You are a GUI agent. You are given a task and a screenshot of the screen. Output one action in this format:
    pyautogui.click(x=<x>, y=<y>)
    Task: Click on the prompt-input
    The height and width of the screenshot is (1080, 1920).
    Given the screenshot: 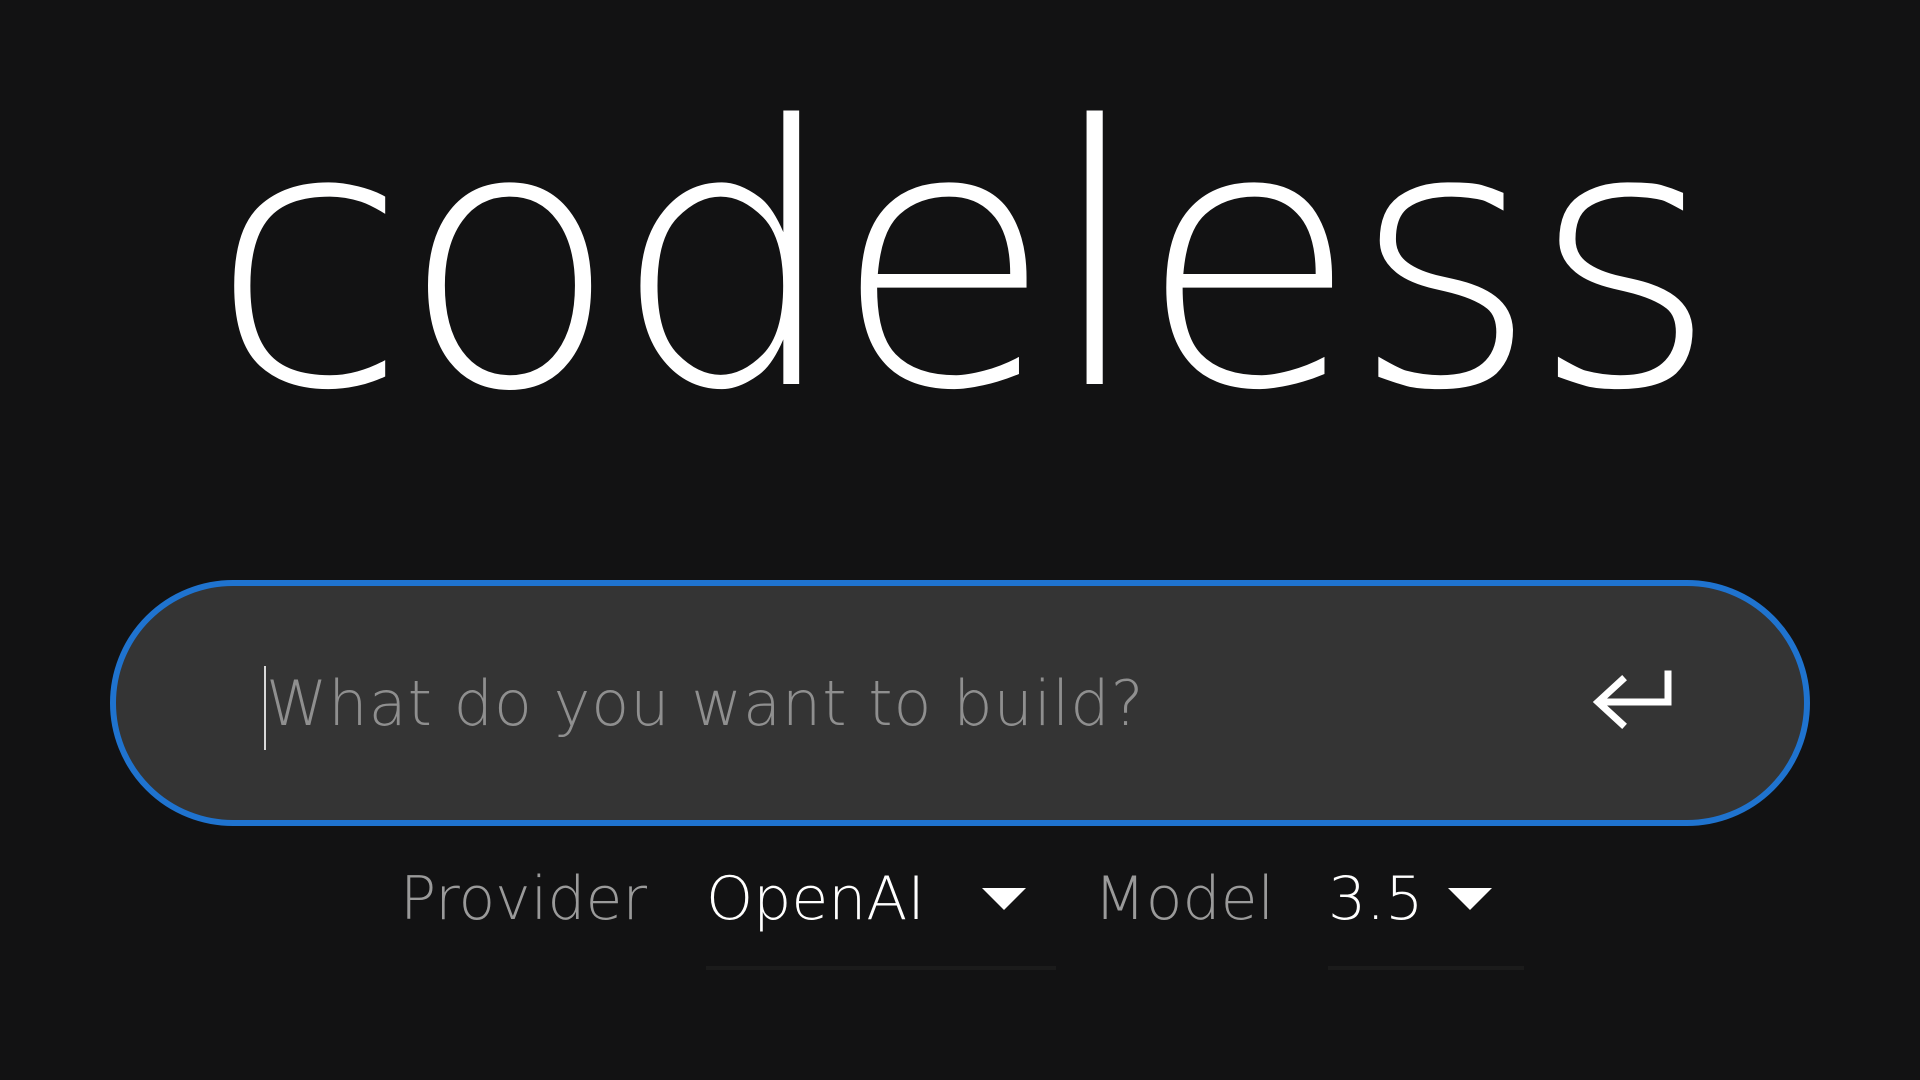 What is the action you would take?
    pyautogui.click(x=916, y=703)
    